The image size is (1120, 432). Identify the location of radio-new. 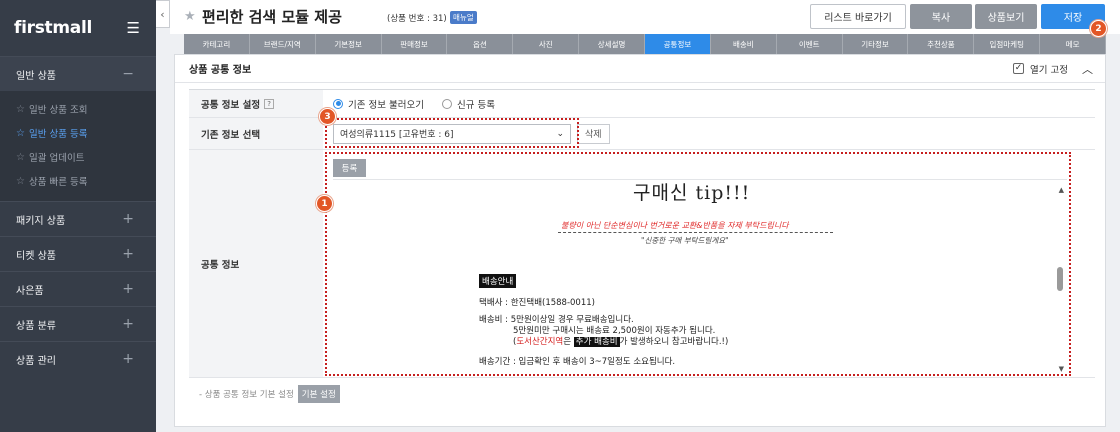
(446, 103).